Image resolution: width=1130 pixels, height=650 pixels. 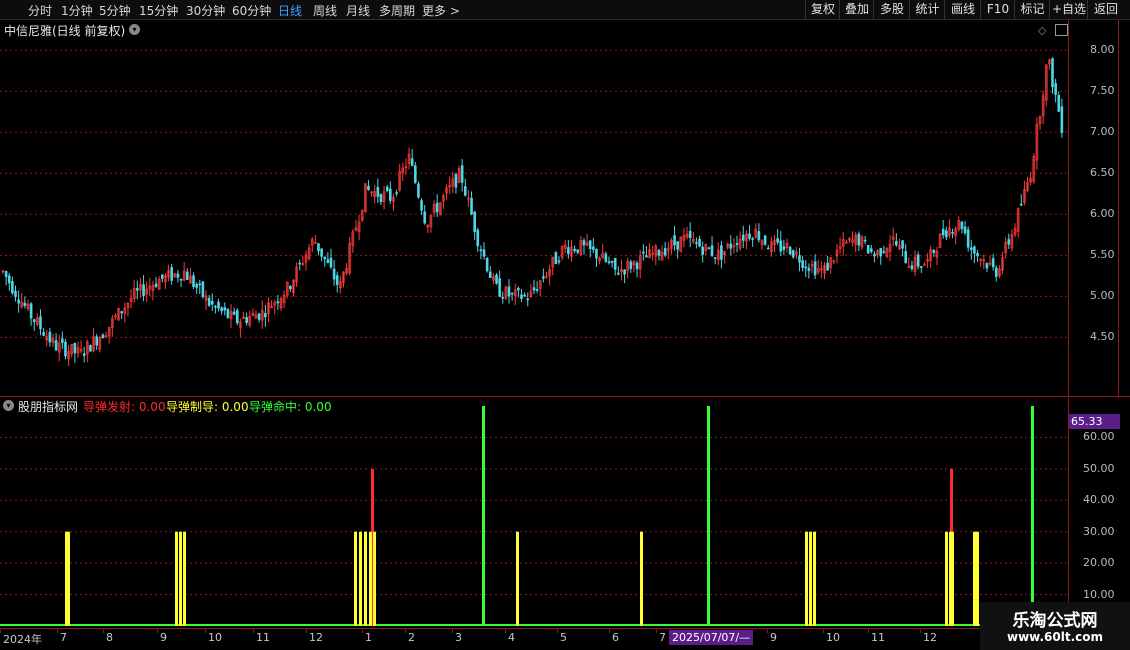 What do you see at coordinates (962, 9) in the screenshot?
I see `toolbar-button-4: 画线` at bounding box center [962, 9].